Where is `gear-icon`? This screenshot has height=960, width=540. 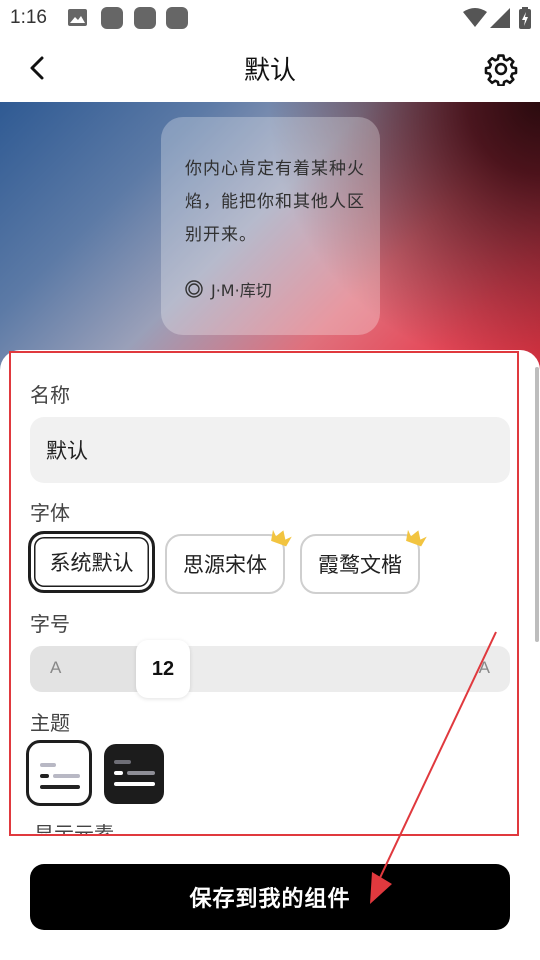 gear-icon is located at coordinates (501, 69).